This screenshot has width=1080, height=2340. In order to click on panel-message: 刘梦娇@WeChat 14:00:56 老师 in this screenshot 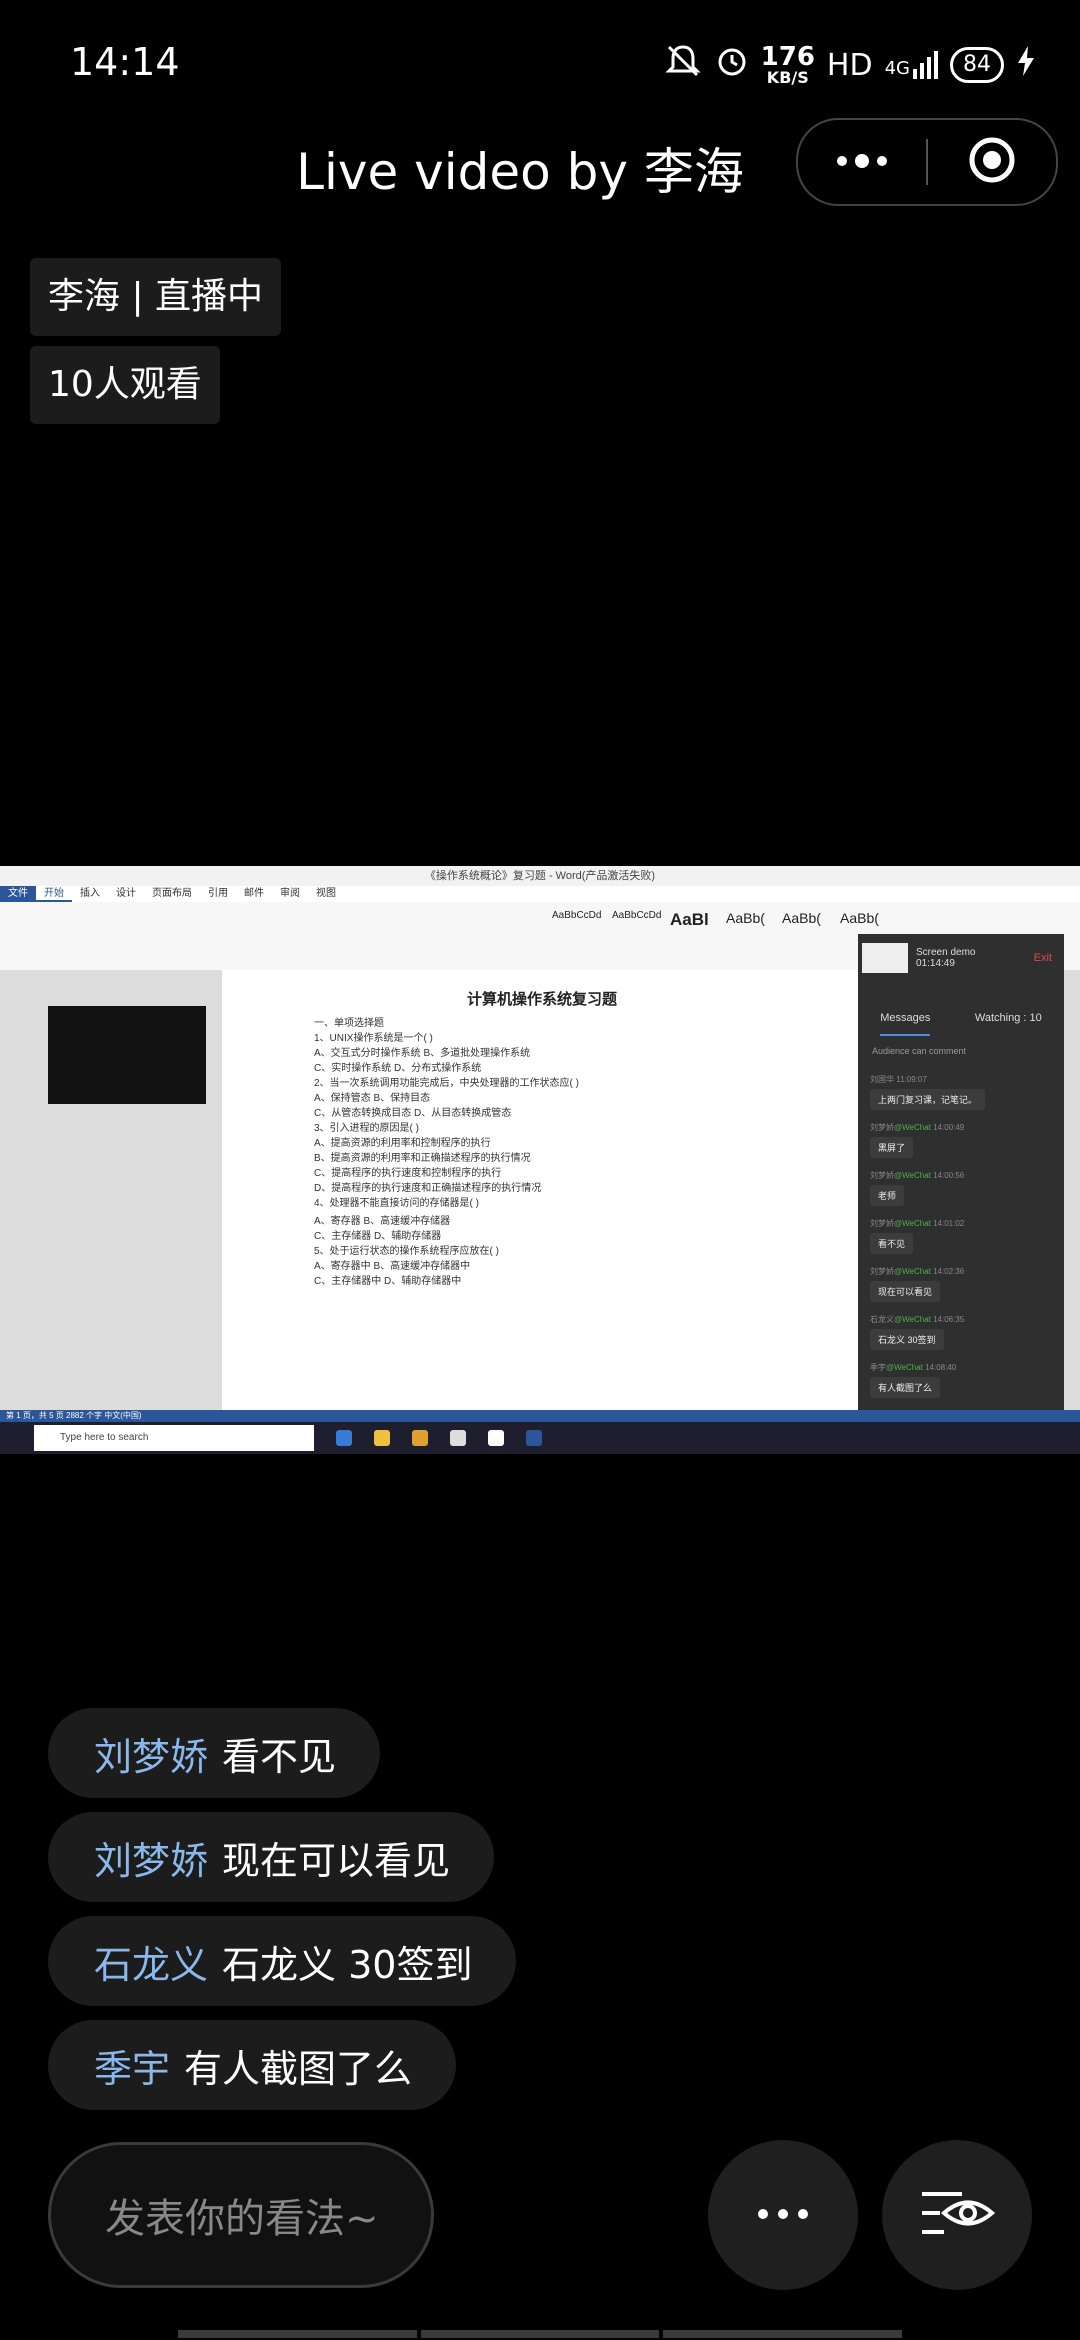, I will do `click(917, 1188)`.